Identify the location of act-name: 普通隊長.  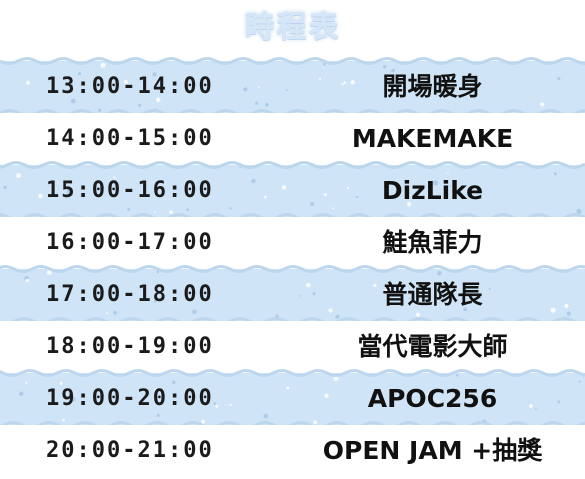
(432, 294).